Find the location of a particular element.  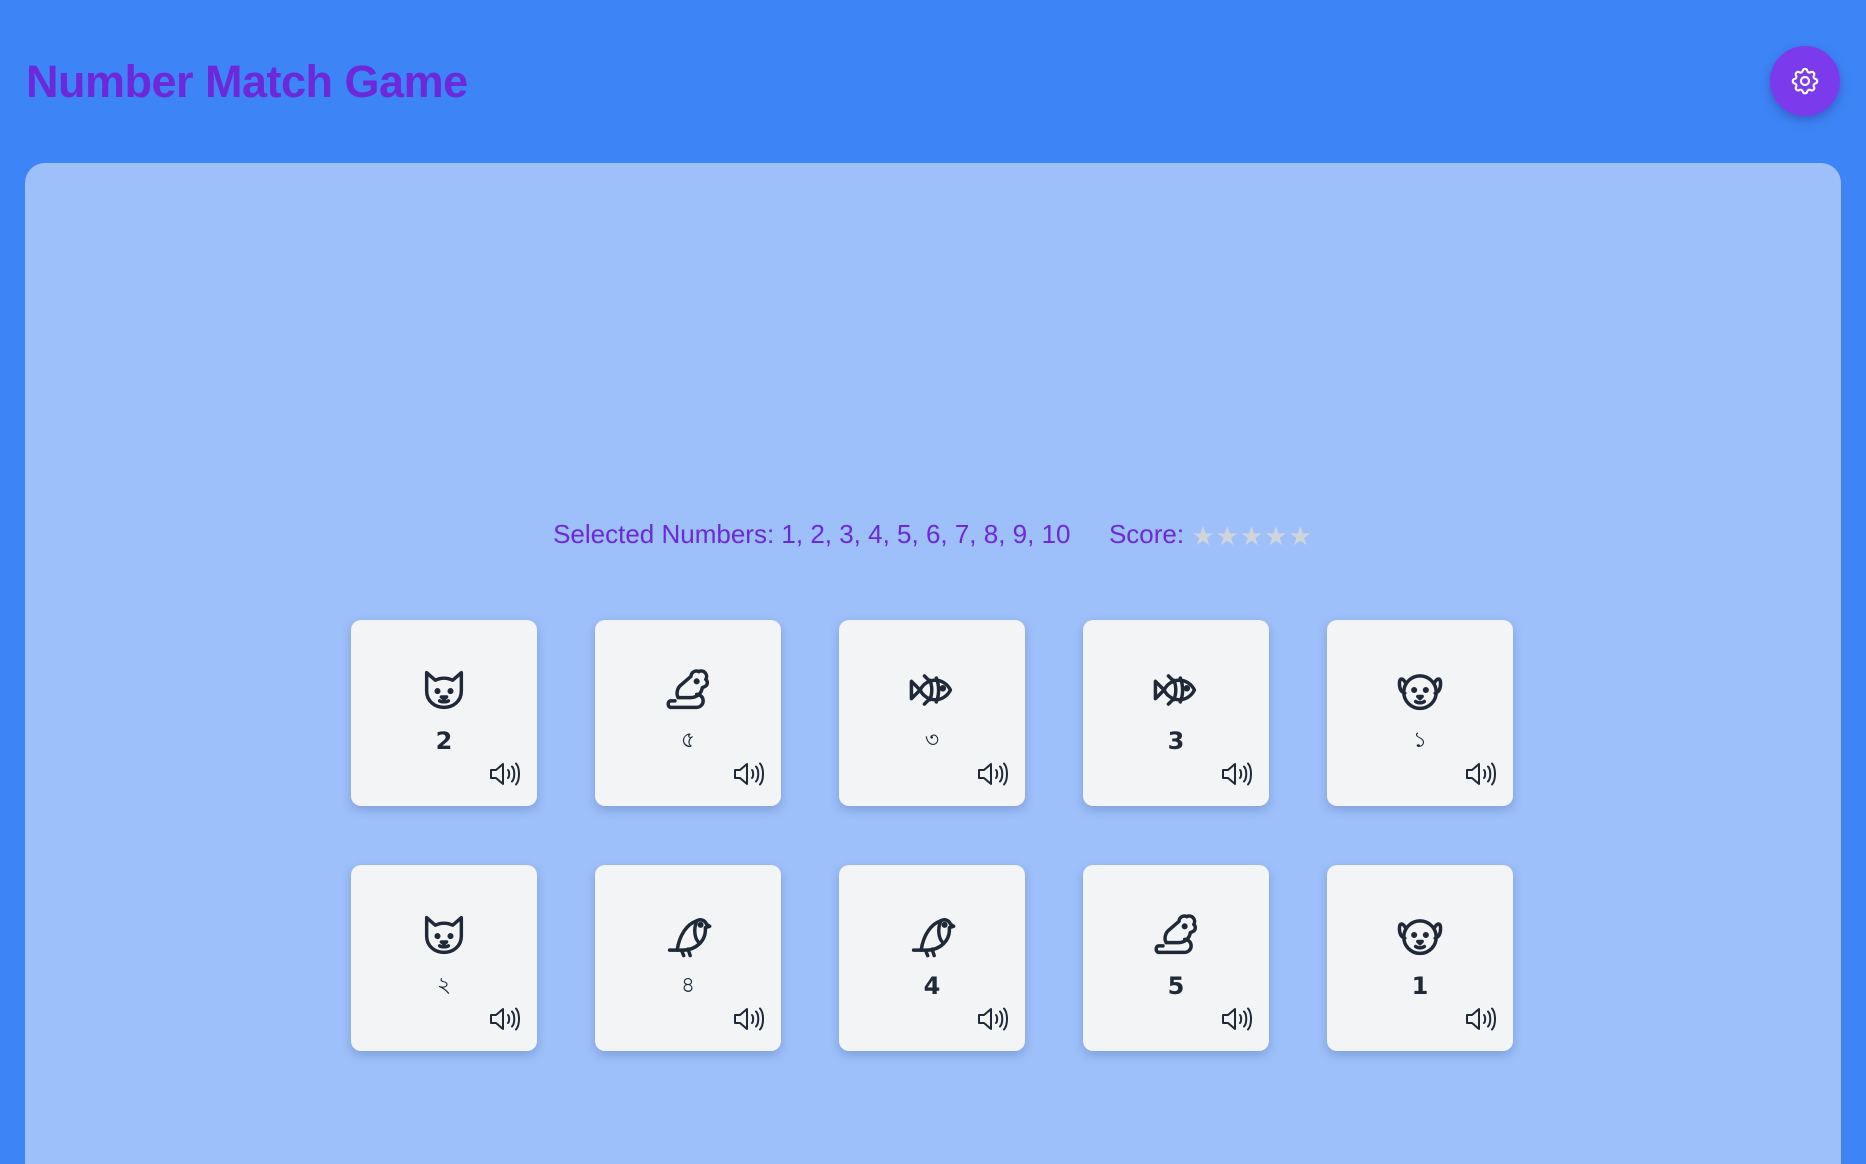

number-card: 1 is located at coordinates (1420, 958).